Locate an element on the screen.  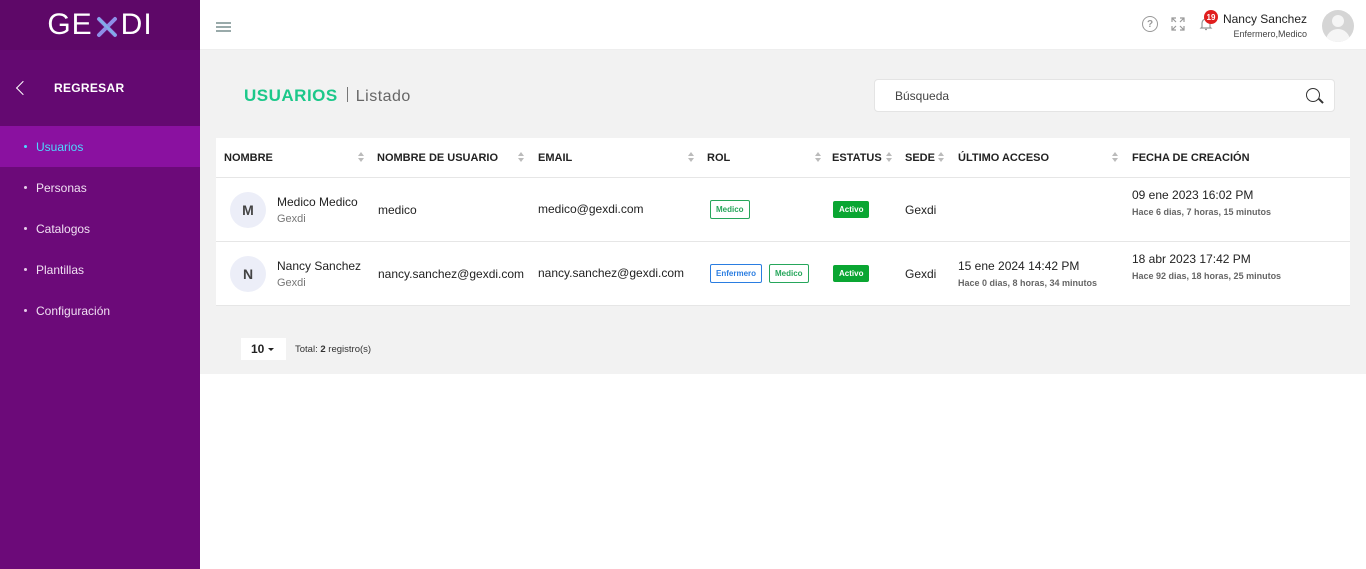
header-email: EMAIL is located at coordinates (555, 158).